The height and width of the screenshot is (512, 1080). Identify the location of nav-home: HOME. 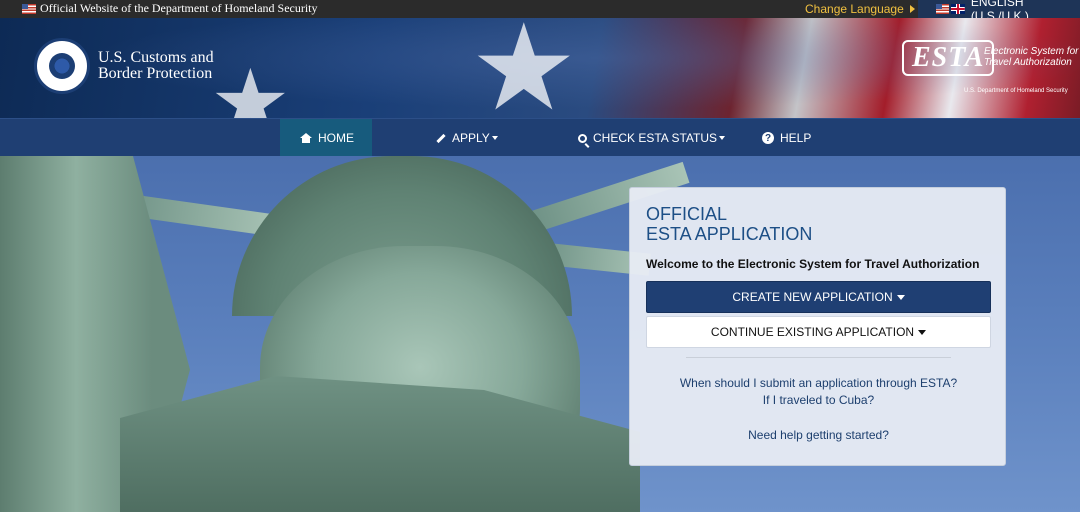
(326, 138).